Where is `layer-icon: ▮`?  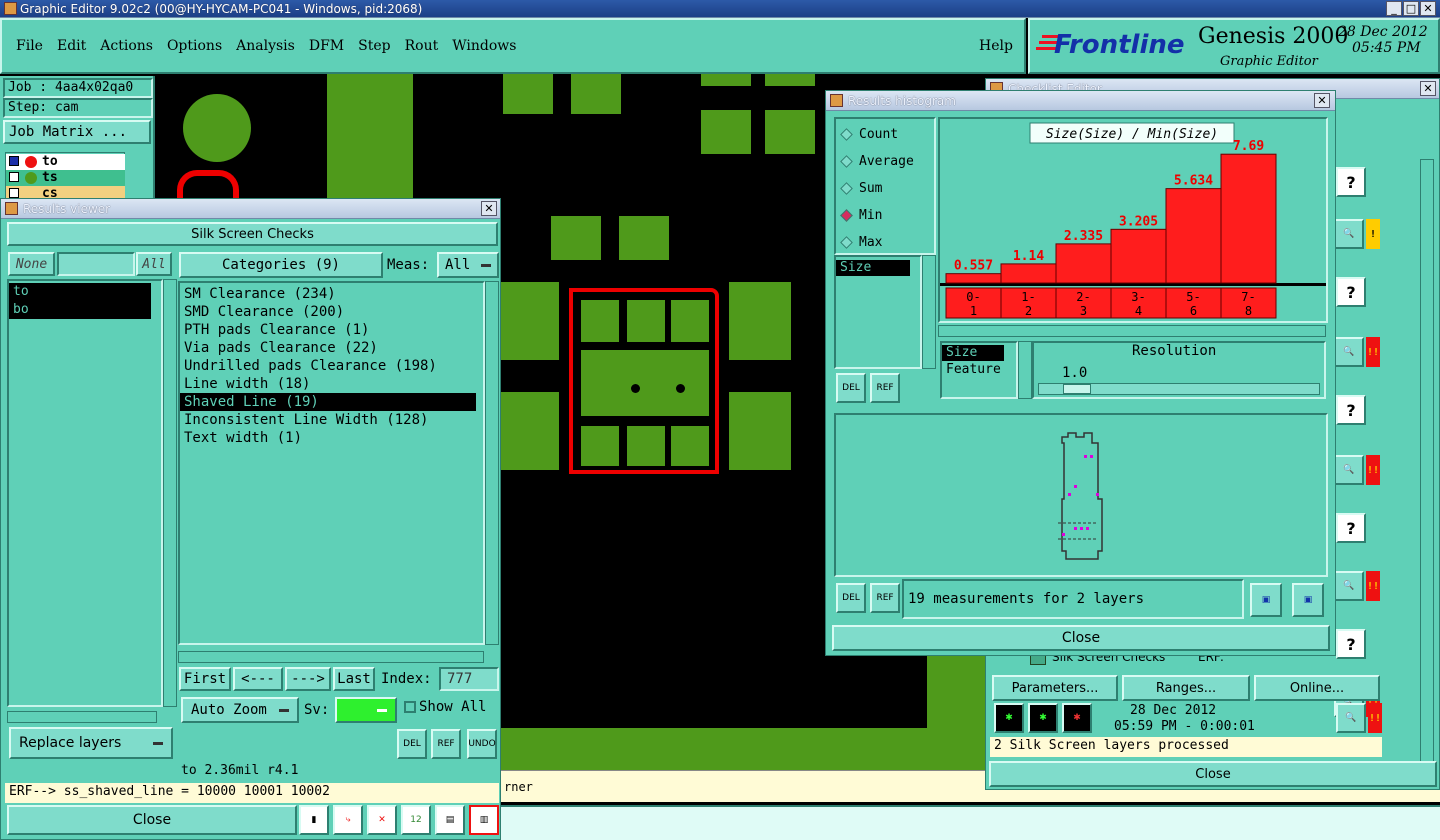 layer-icon: ▮ is located at coordinates (314, 820).